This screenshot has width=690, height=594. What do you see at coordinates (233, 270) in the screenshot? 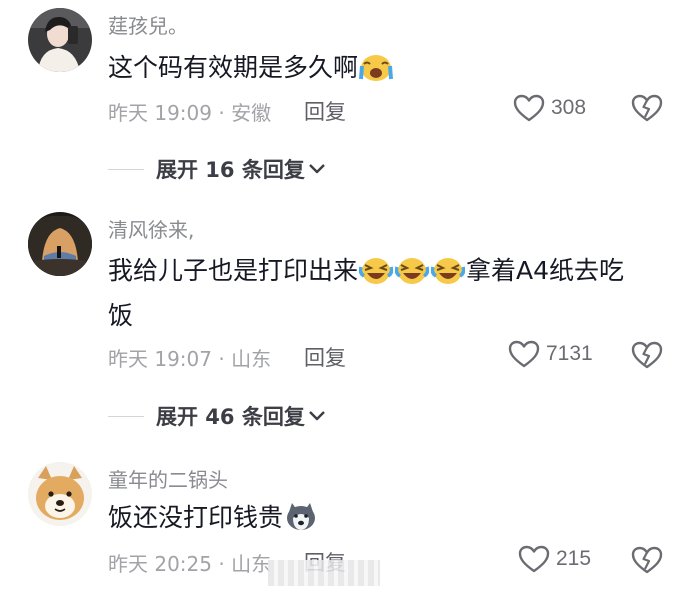
I see `comment-text-content: 我给儿子也是打印出来` at bounding box center [233, 270].